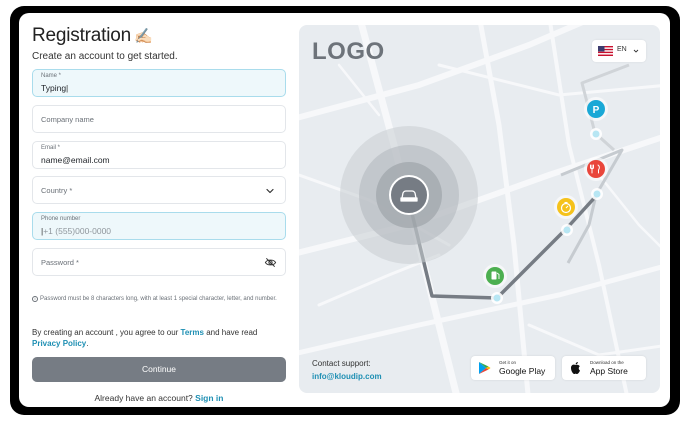  Describe the element at coordinates (67, 88) in the screenshot. I see `text-cursor: |` at that location.